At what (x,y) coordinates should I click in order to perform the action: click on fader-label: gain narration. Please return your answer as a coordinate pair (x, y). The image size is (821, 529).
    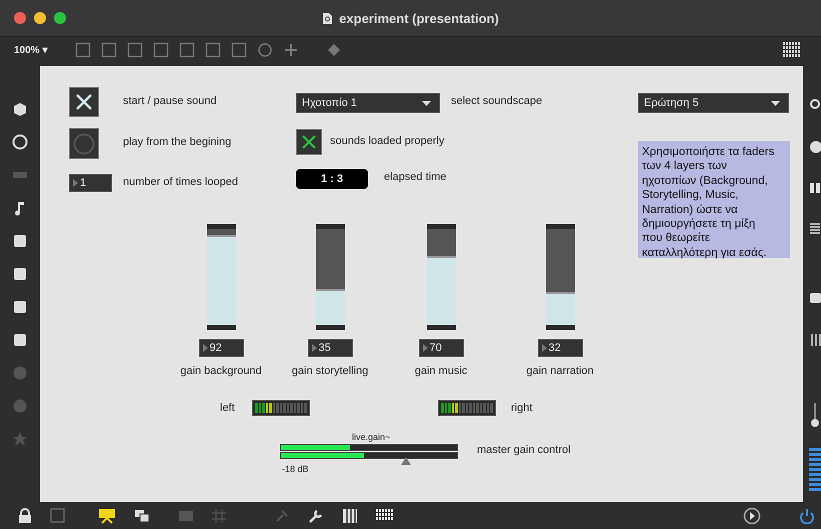
    Looking at the image, I should click on (560, 371).